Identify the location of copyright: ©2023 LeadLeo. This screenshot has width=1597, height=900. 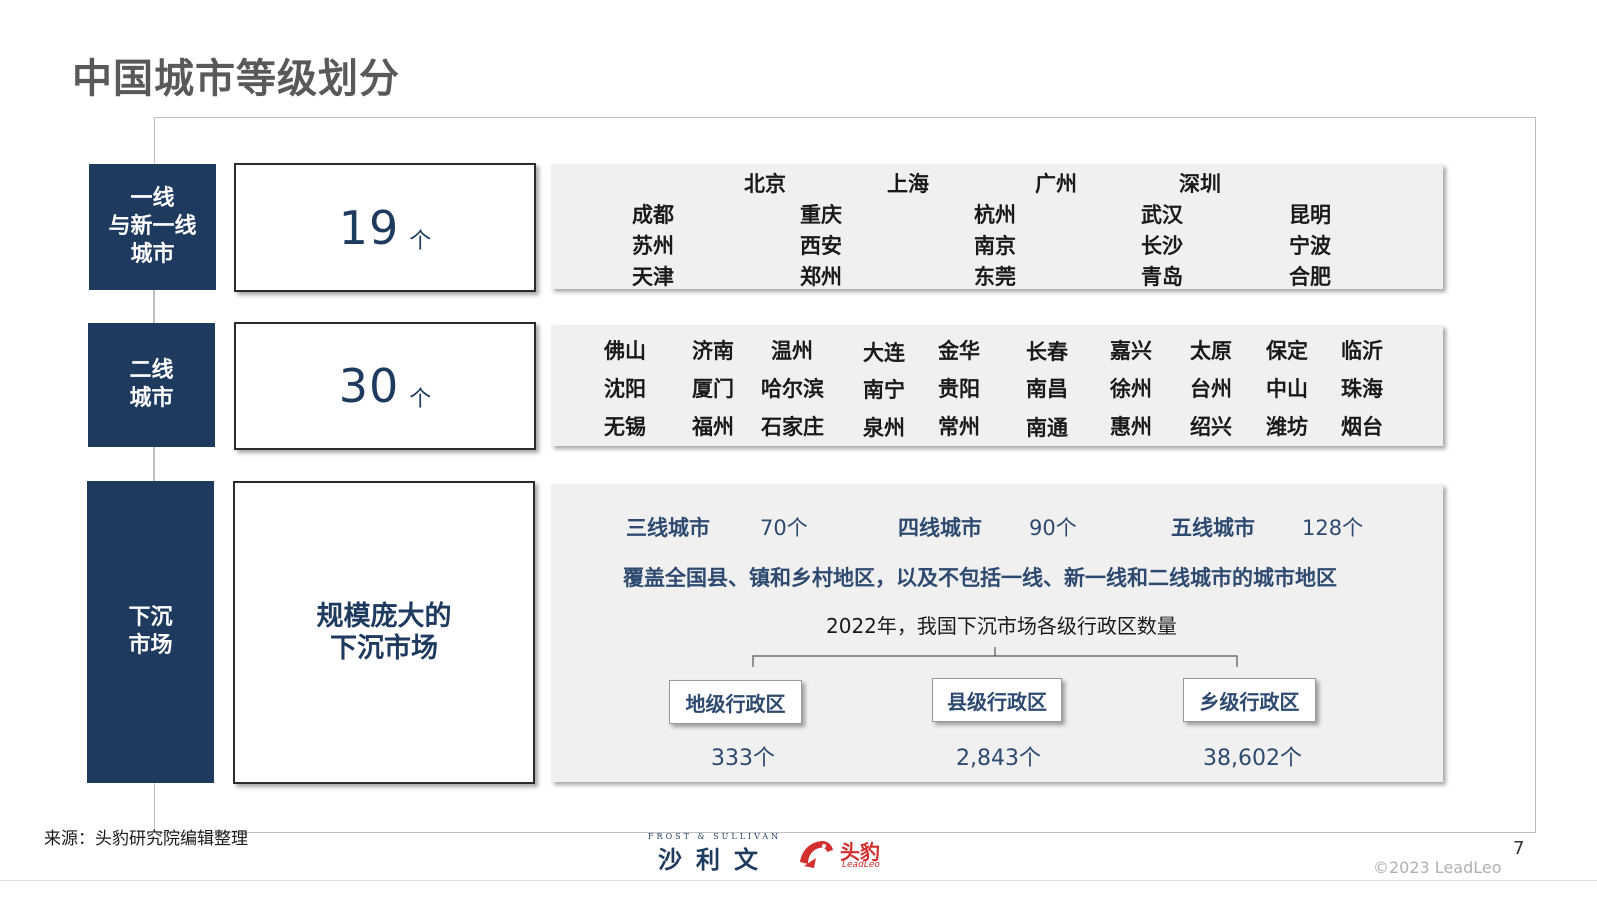
(1437, 867).